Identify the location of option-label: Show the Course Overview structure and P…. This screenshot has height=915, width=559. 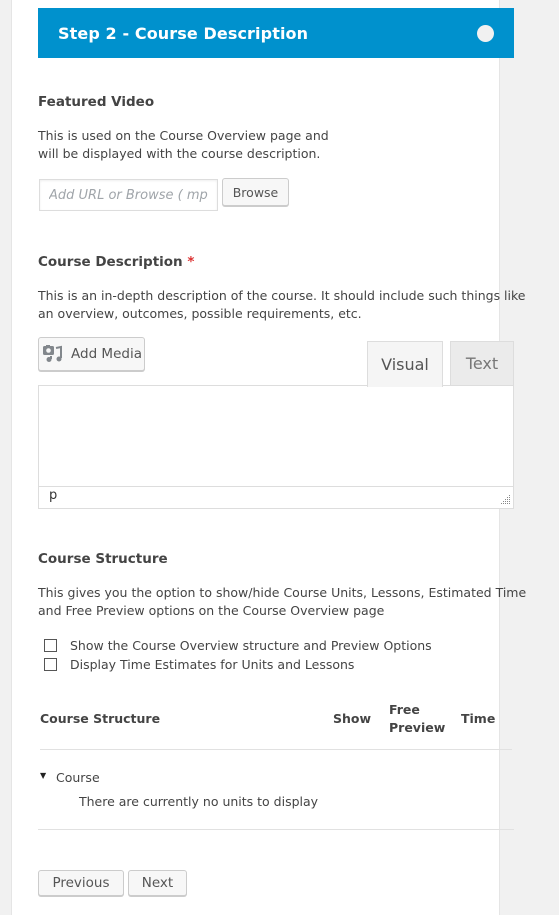
(251, 645).